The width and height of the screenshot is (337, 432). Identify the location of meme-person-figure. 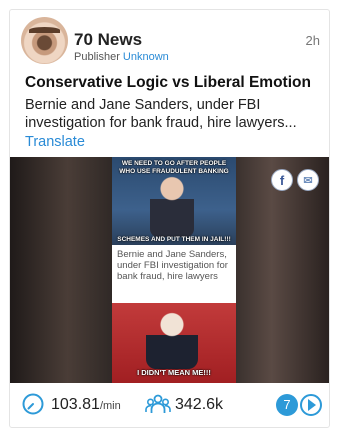
(172, 206).